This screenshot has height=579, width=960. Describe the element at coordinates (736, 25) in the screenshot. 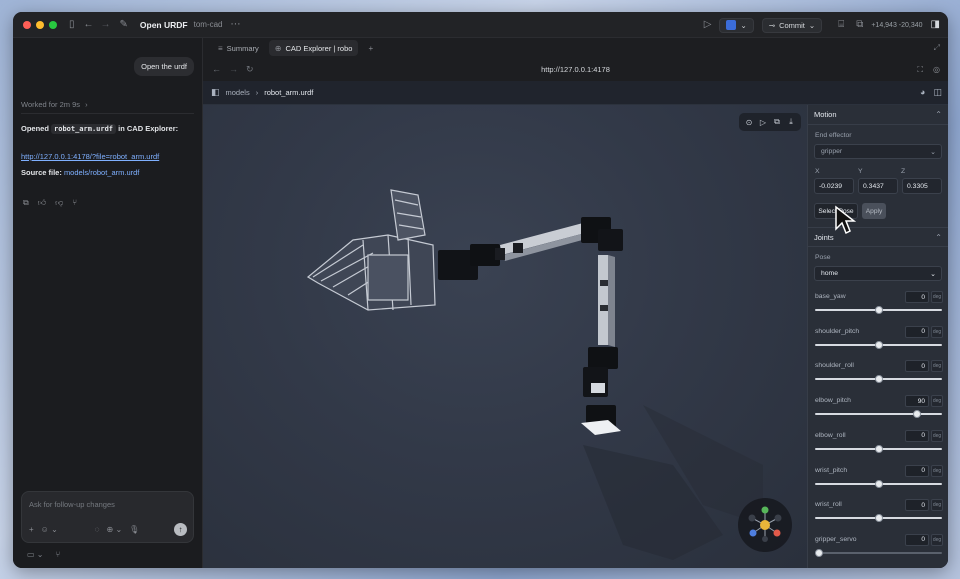

I see `editor-picker-button: ⌄` at that location.